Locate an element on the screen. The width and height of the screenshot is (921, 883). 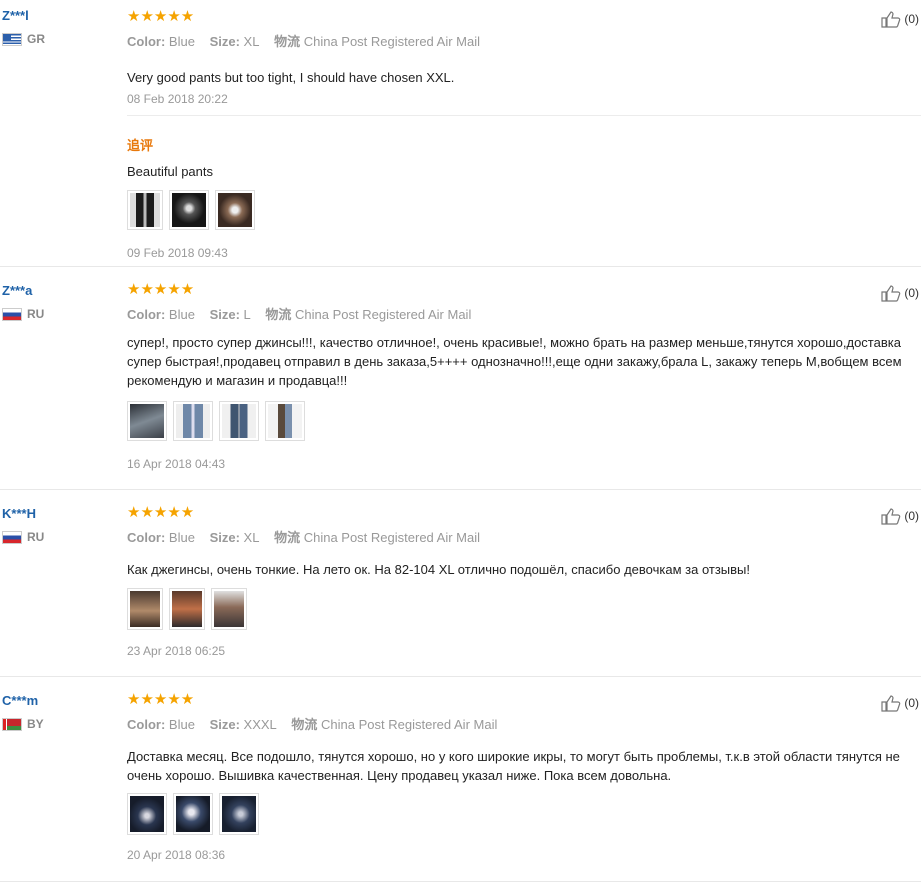
followup-photos is located at coordinates (524, 210).